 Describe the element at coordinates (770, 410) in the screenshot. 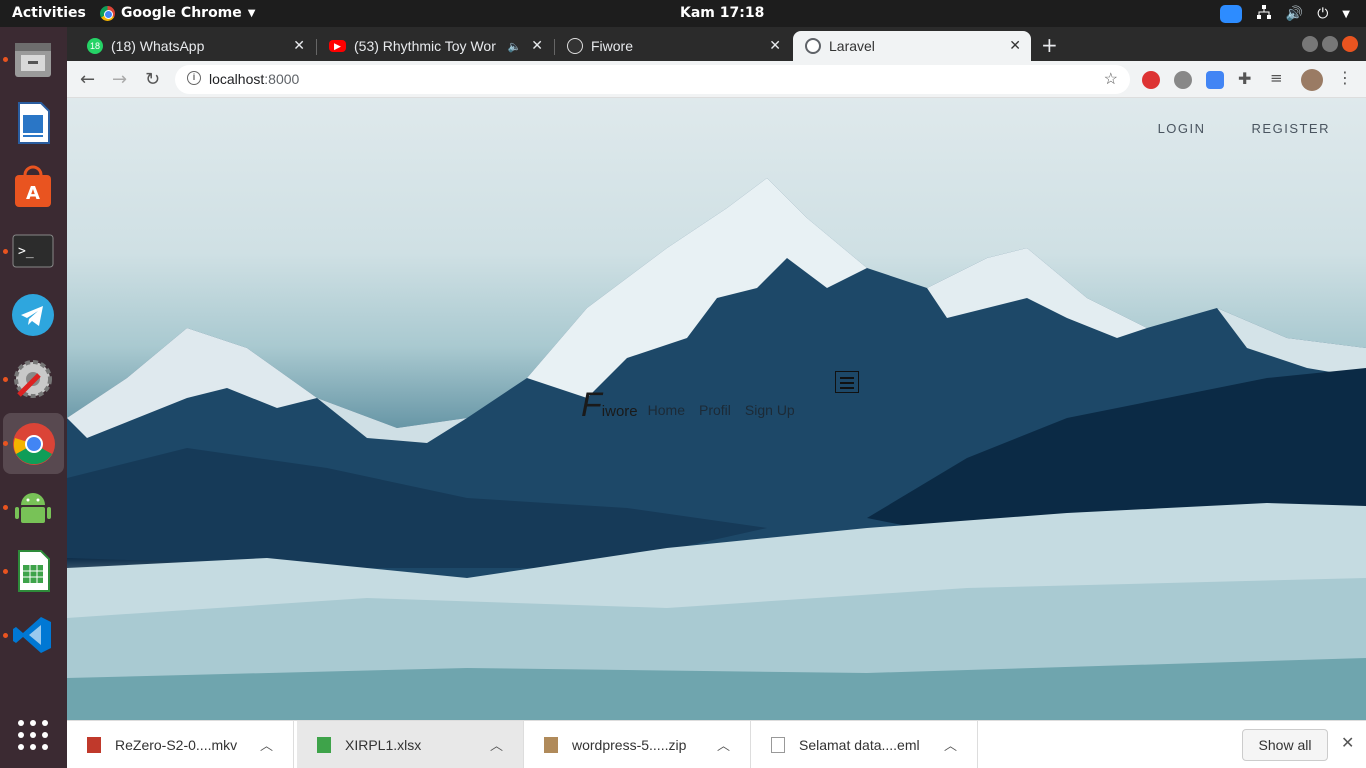

I see `nav-sign-up: Sign Up` at that location.